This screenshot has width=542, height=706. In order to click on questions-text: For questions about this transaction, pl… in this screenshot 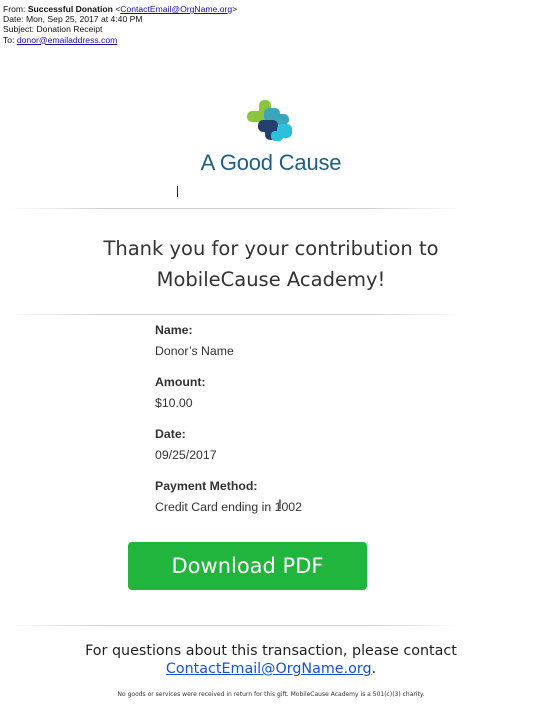, I will do `click(271, 651)`.